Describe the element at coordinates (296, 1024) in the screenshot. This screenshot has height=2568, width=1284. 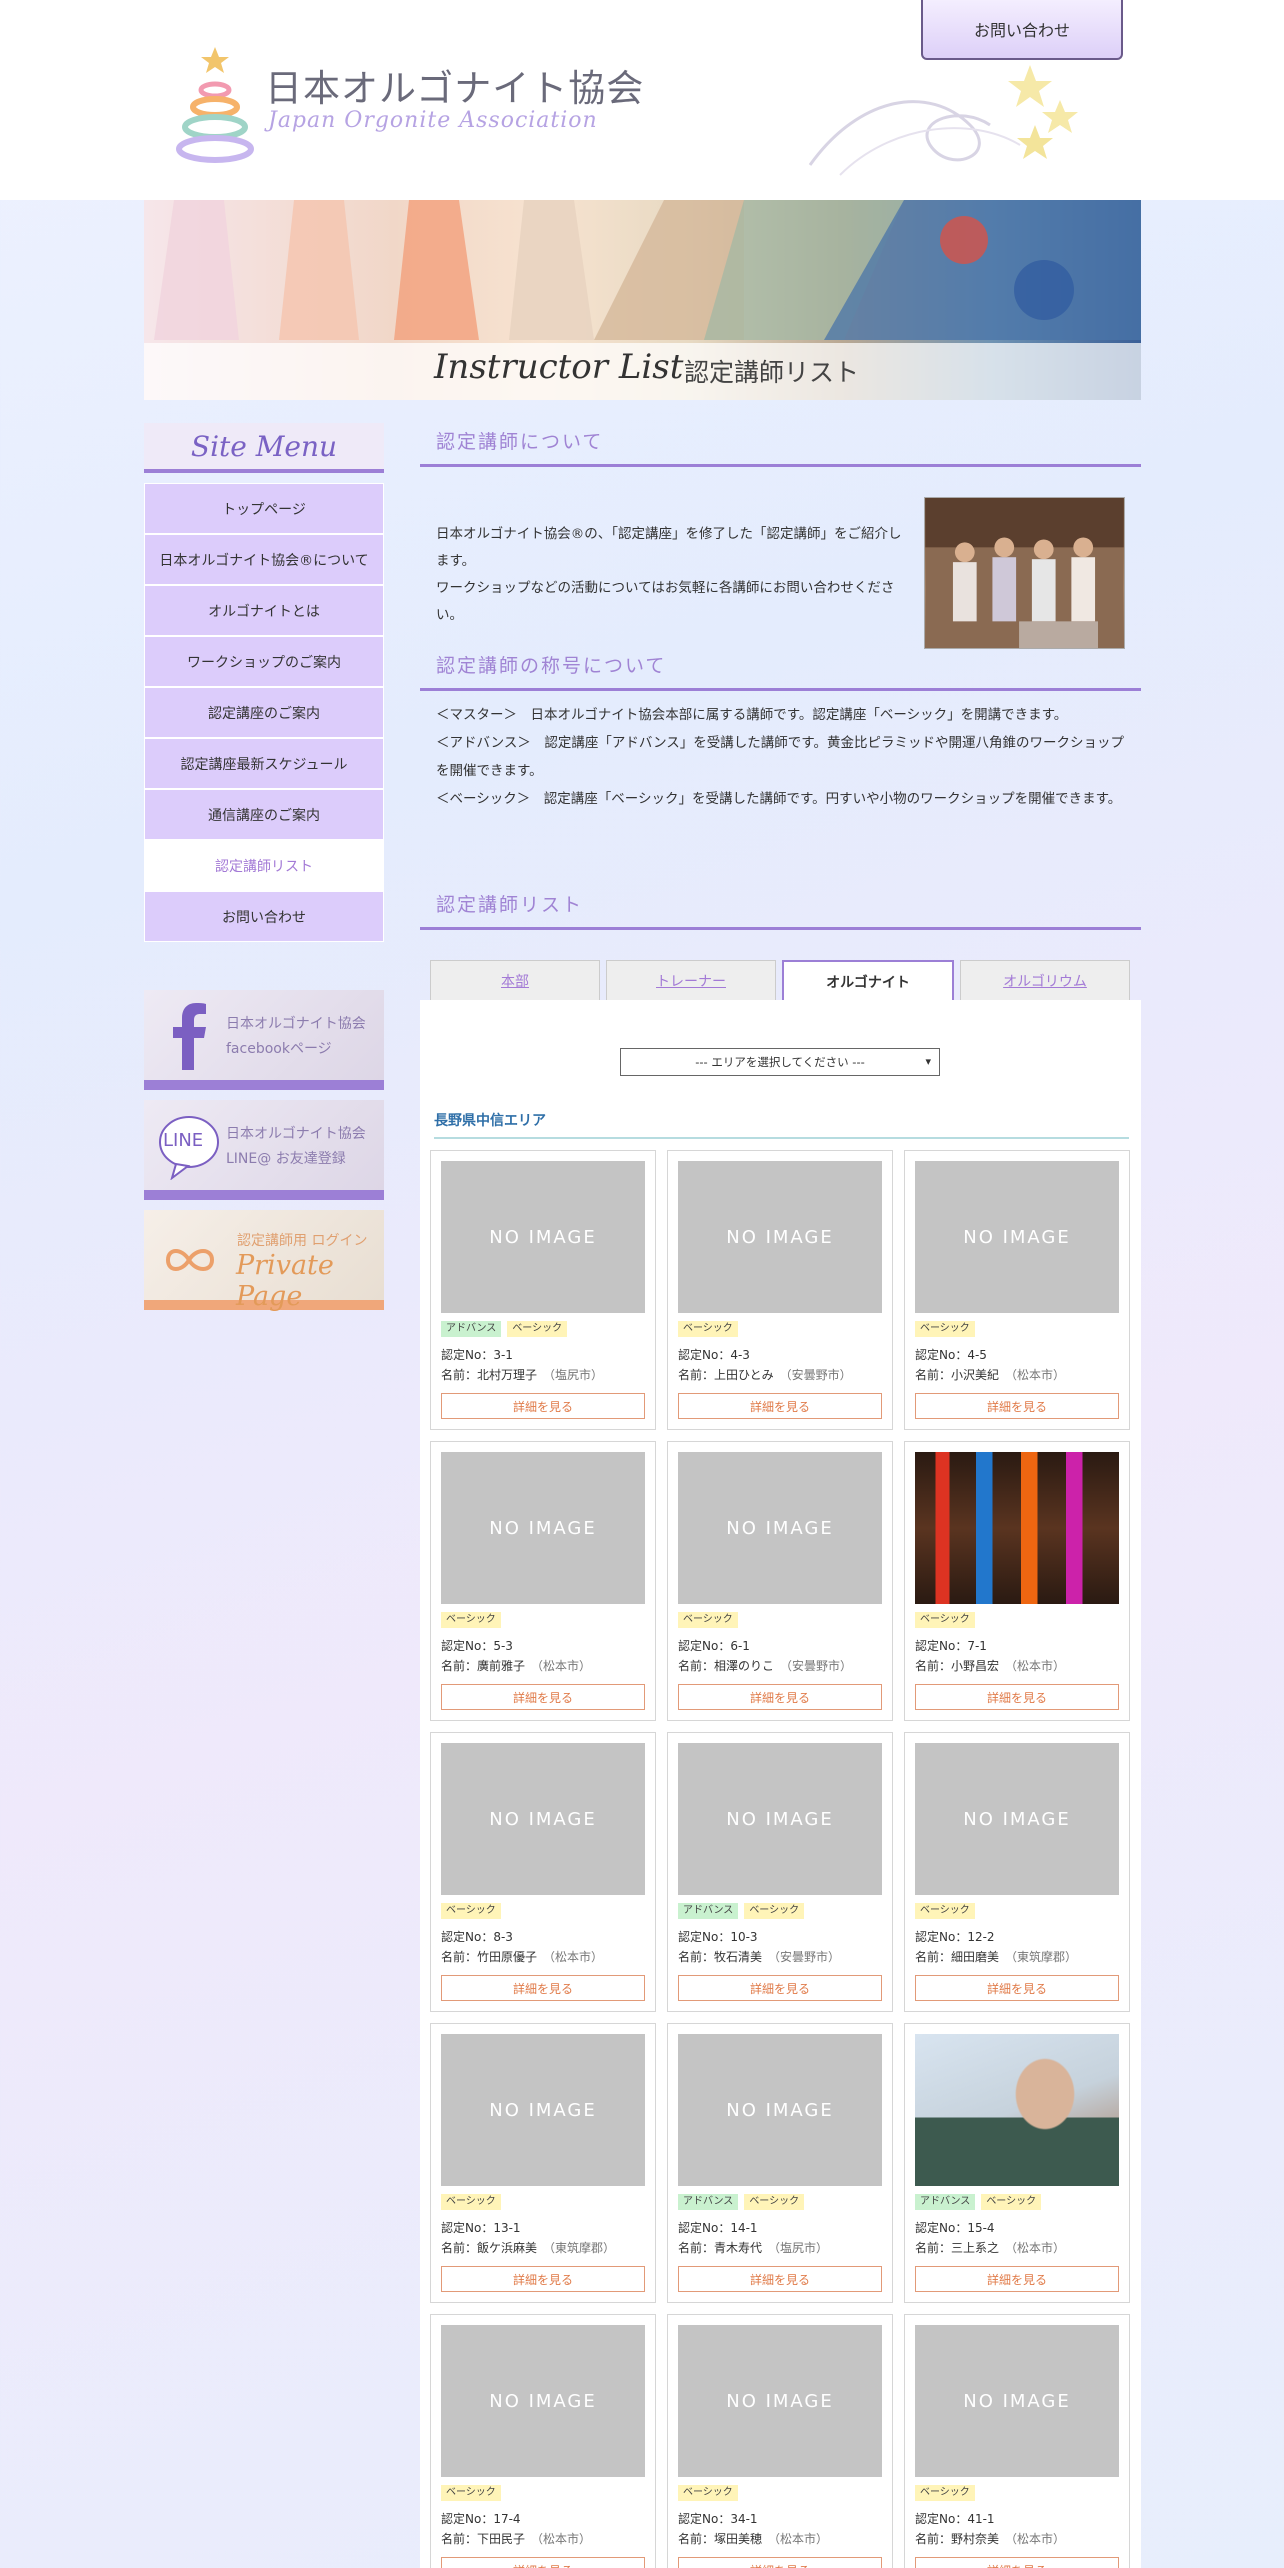
I see `facebook-line-1: 日本オルゴナイト協会` at that location.